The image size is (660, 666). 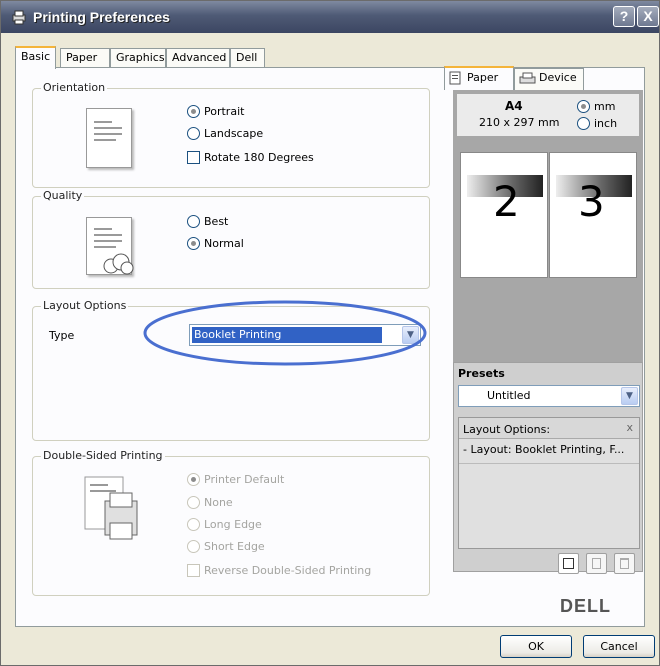 I want to click on none-radio: None, so click(x=210, y=502).